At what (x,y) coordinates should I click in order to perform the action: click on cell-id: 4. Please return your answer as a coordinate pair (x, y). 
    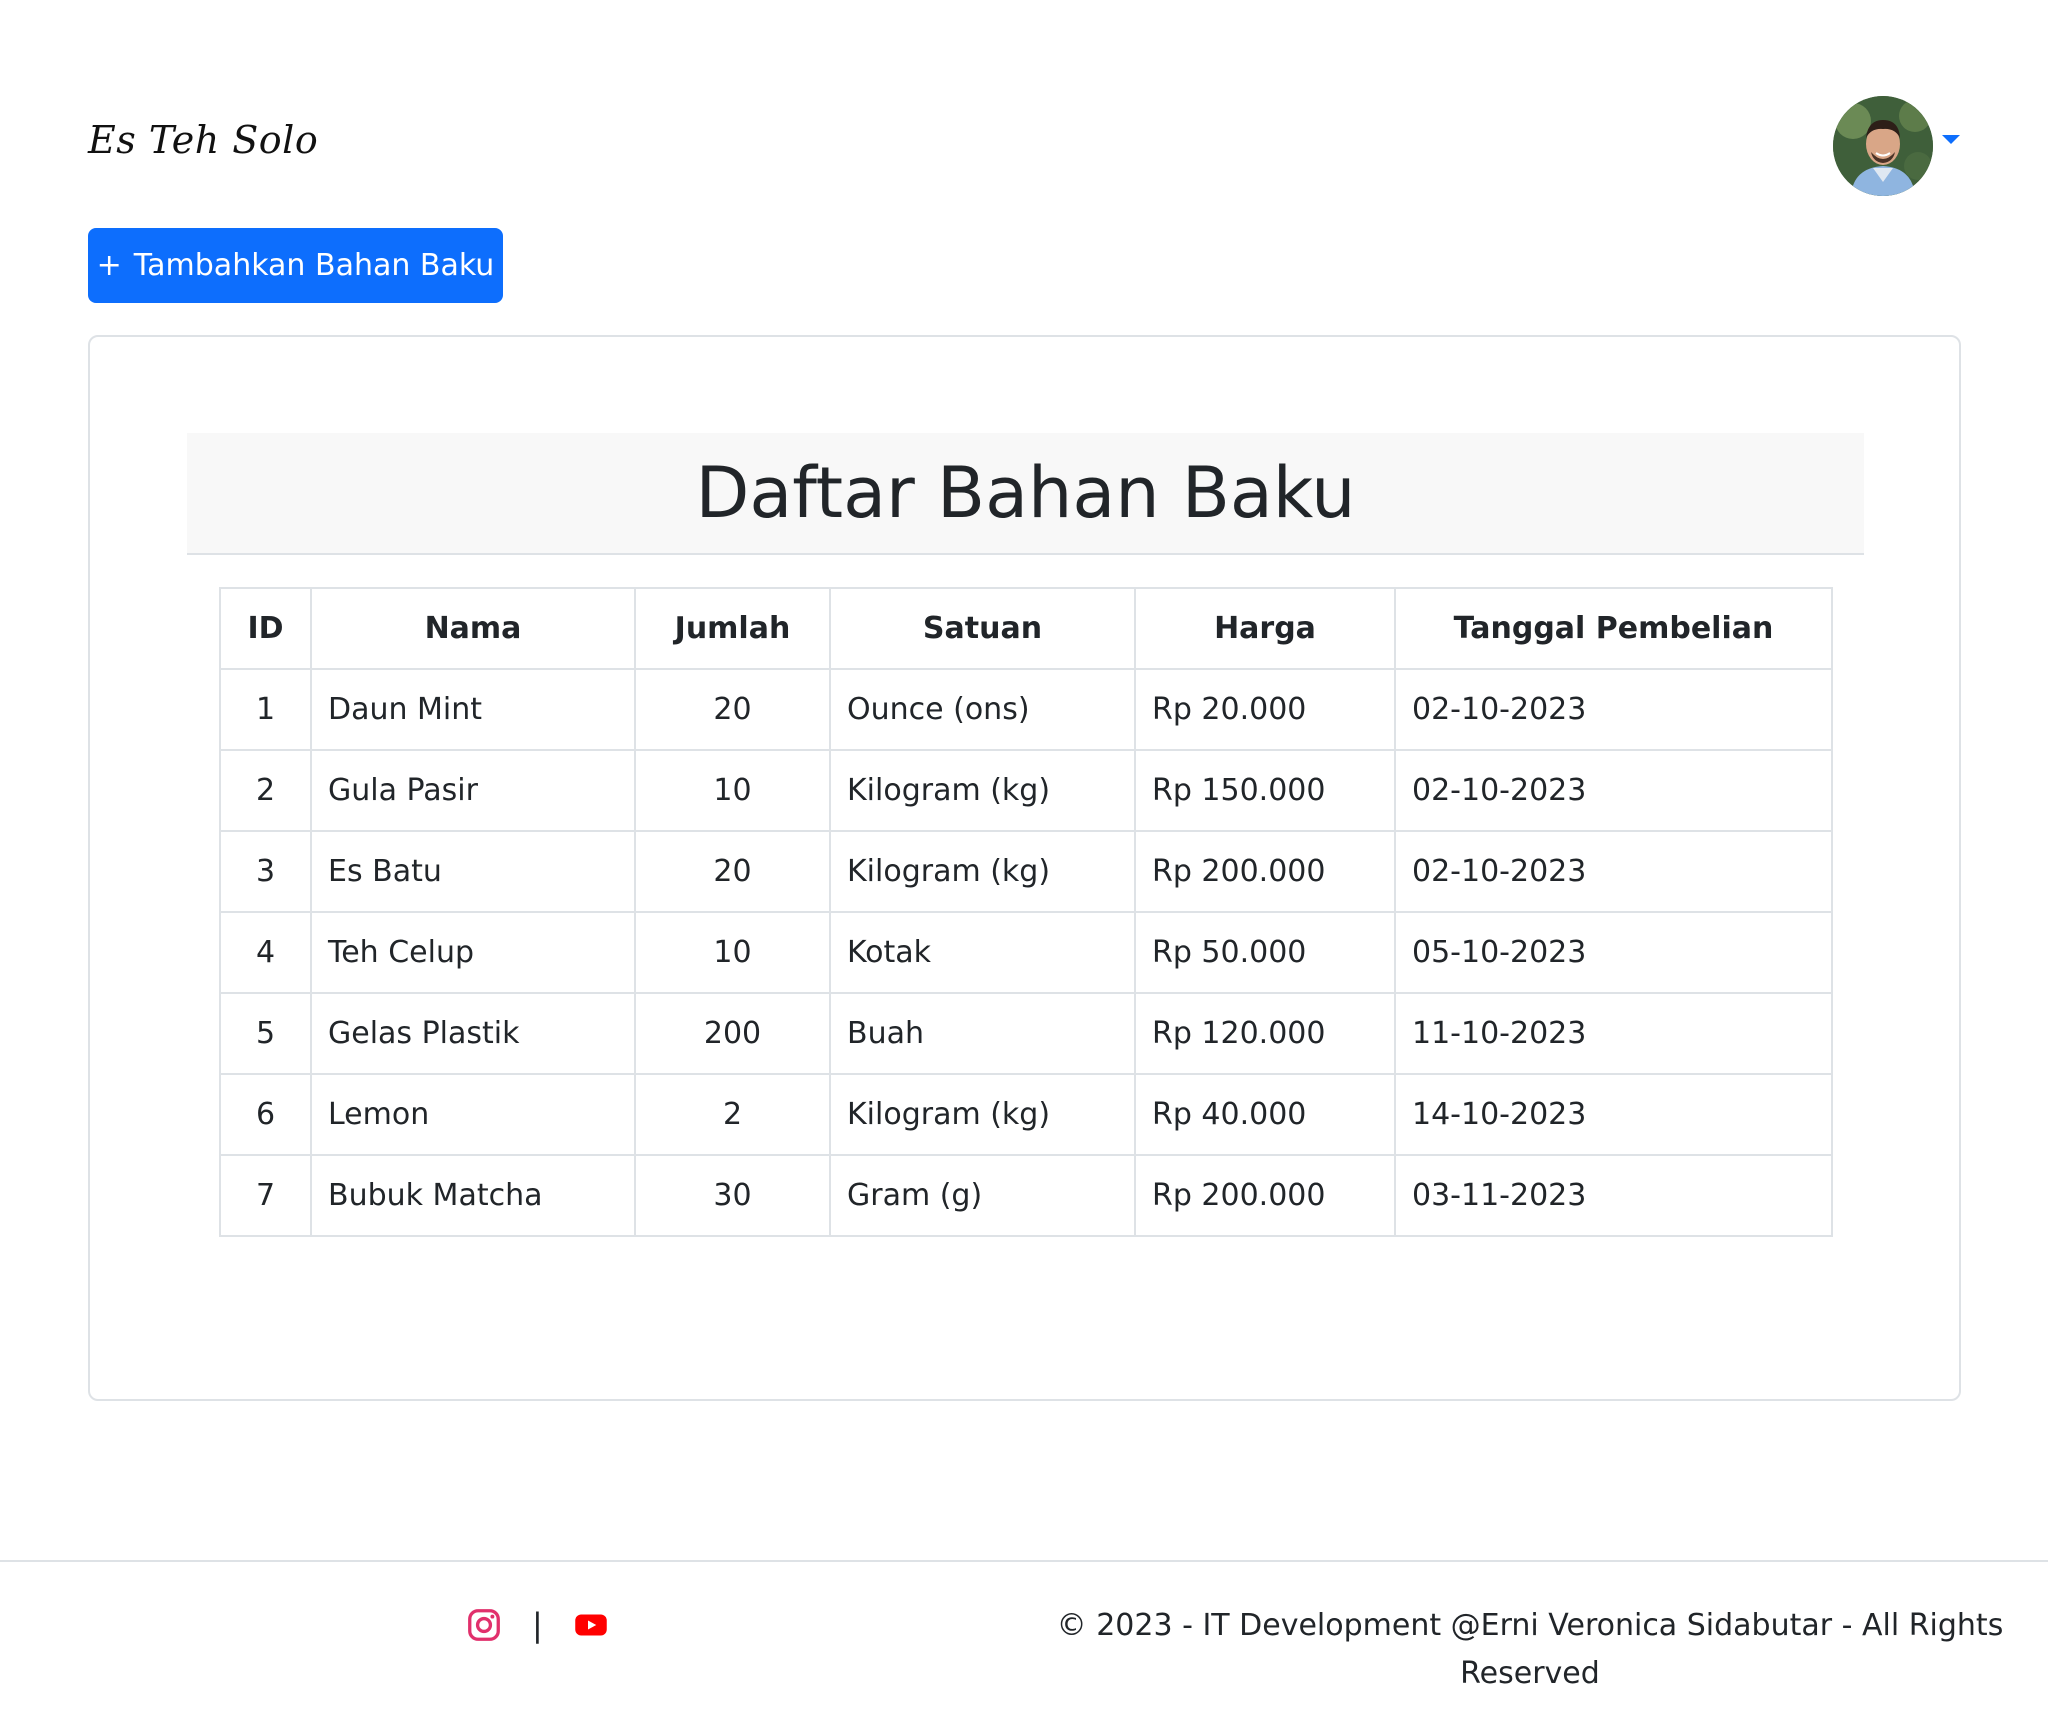
    Looking at the image, I should click on (265, 952).